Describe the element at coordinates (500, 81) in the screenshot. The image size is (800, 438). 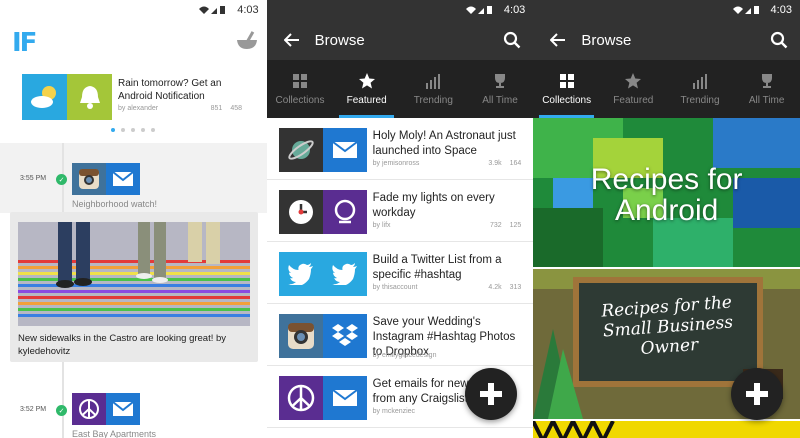
I see `trophy-icon` at that location.